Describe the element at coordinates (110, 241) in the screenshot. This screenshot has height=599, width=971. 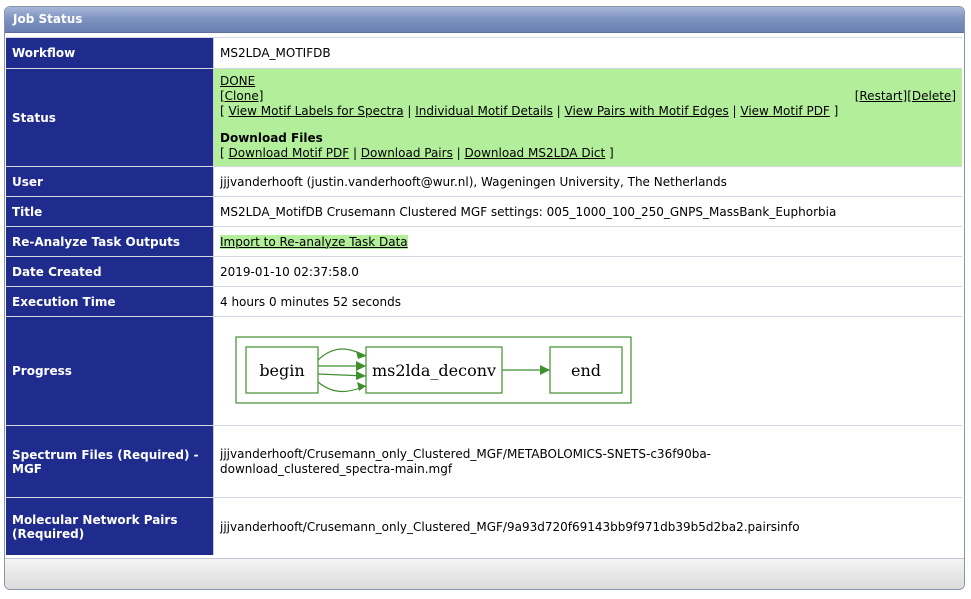
I see `reanalyze-label: Re-Analyze Task Outputs` at that location.